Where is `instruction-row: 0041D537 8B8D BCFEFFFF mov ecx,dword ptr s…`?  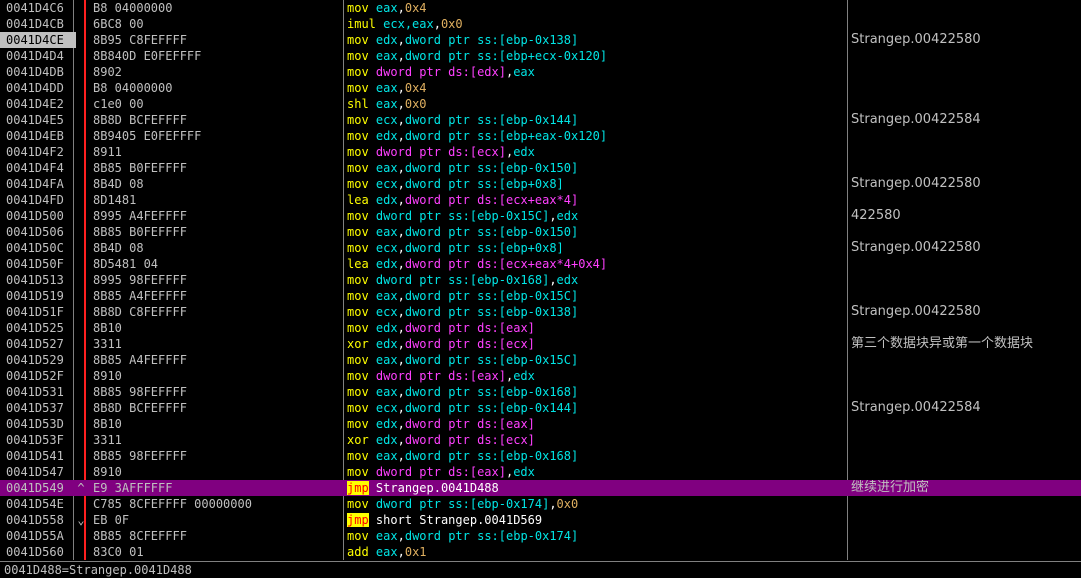 instruction-row: 0041D537 8B8D BCFEFFFF mov ecx,dword ptr s… is located at coordinates (540, 408).